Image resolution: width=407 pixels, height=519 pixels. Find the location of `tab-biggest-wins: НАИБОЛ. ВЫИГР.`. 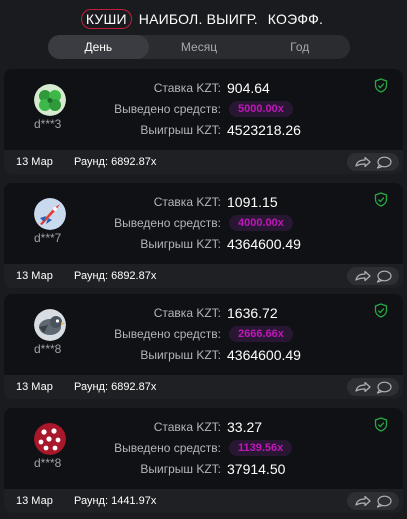

tab-biggest-wins: НАИБОЛ. ВЫИГР. is located at coordinates (198, 19).